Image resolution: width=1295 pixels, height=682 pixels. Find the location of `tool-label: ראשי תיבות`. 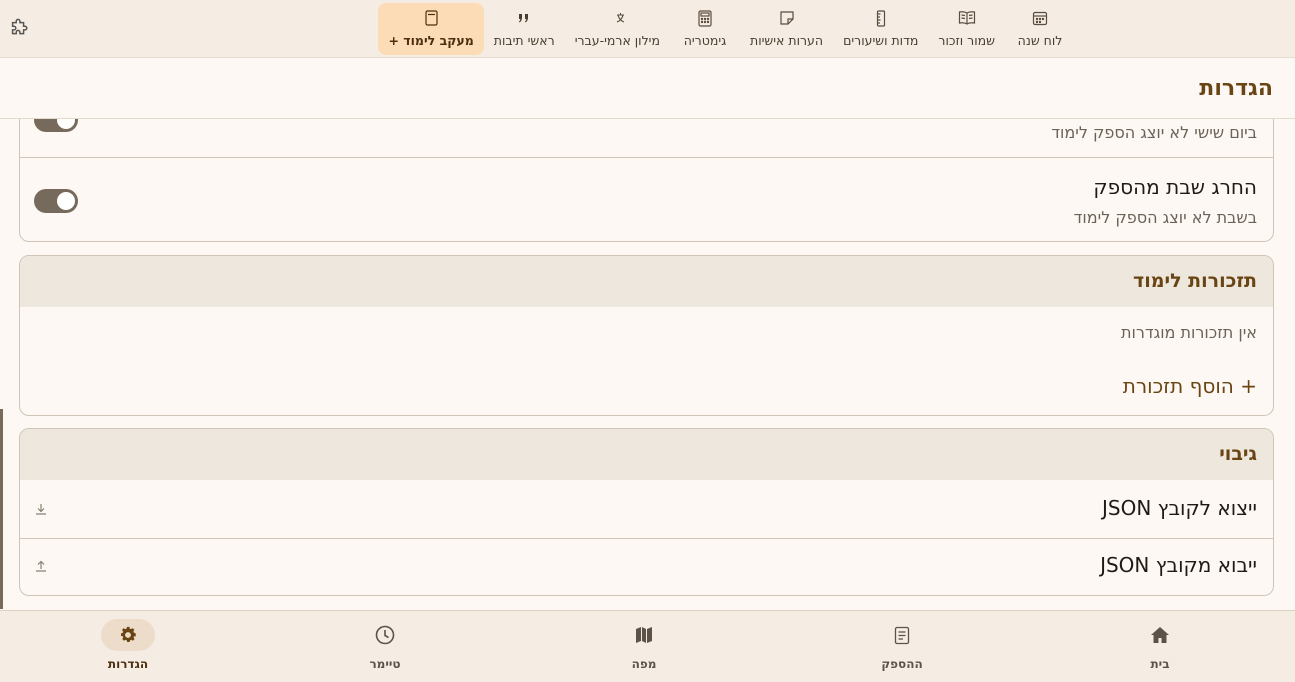

tool-label: ראשי תיבות is located at coordinates (524, 40).